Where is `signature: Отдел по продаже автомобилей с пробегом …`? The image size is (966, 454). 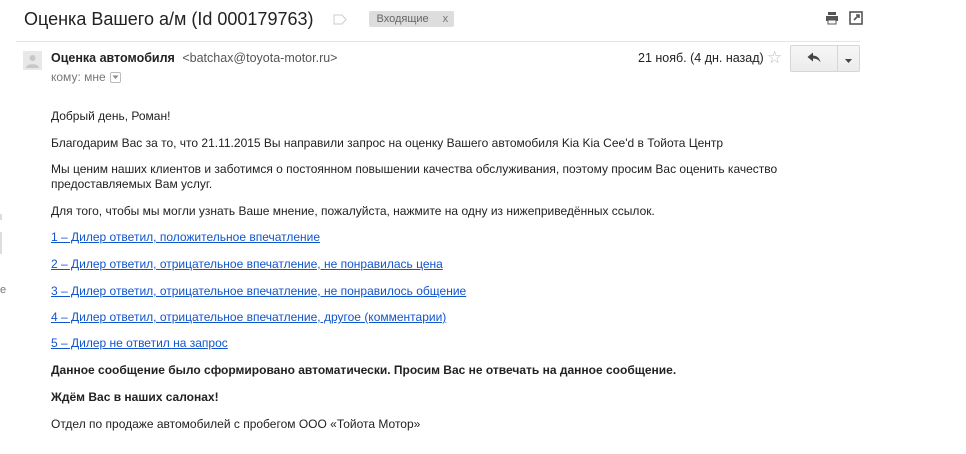 signature: Отдел по продаже автомобилей с пробегом … is located at coordinates (236, 424).